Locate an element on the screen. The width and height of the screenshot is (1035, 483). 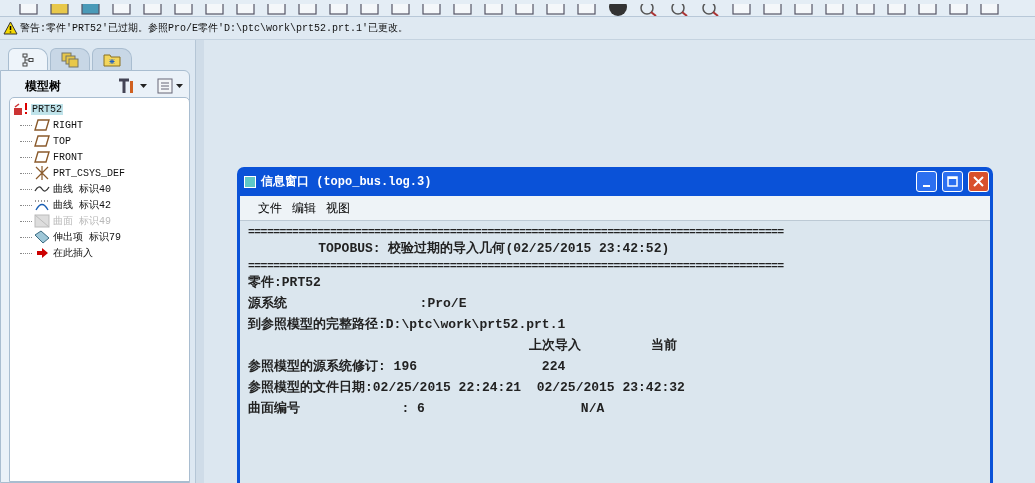
tree-icon is located at coordinates (28, 59).